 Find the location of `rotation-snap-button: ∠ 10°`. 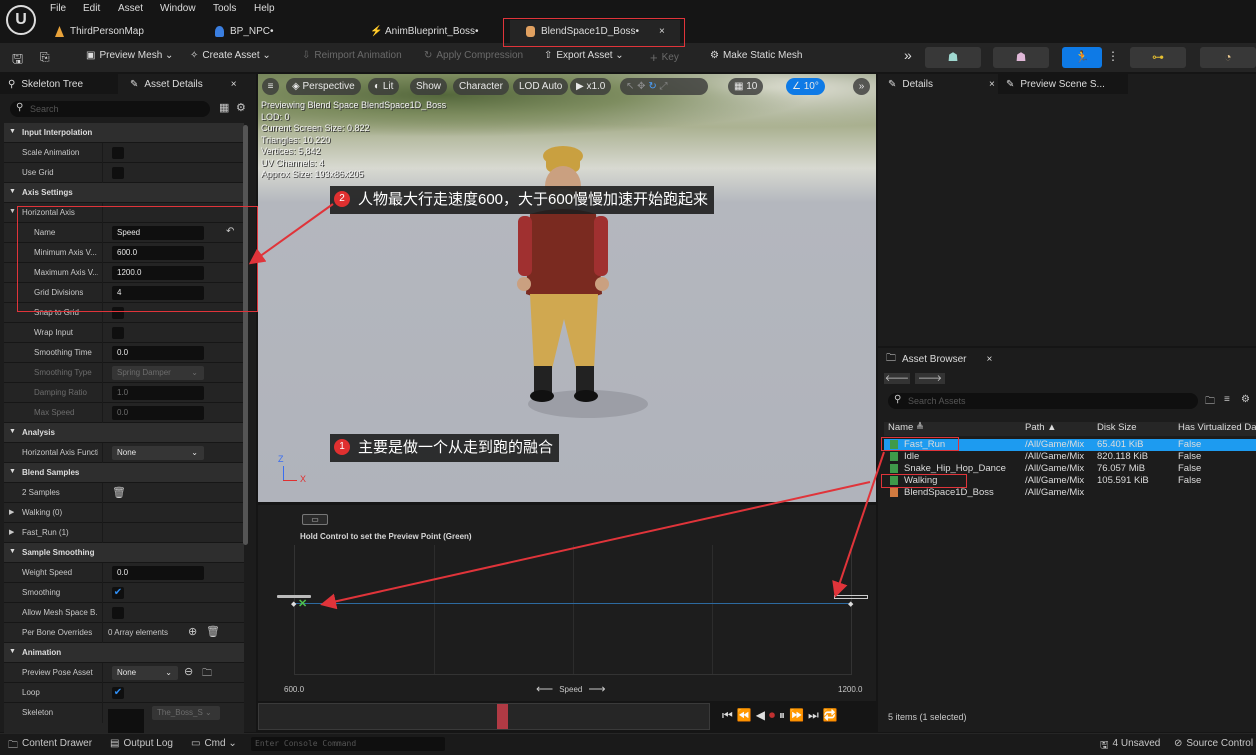

rotation-snap-button: ∠ 10° is located at coordinates (805, 86).